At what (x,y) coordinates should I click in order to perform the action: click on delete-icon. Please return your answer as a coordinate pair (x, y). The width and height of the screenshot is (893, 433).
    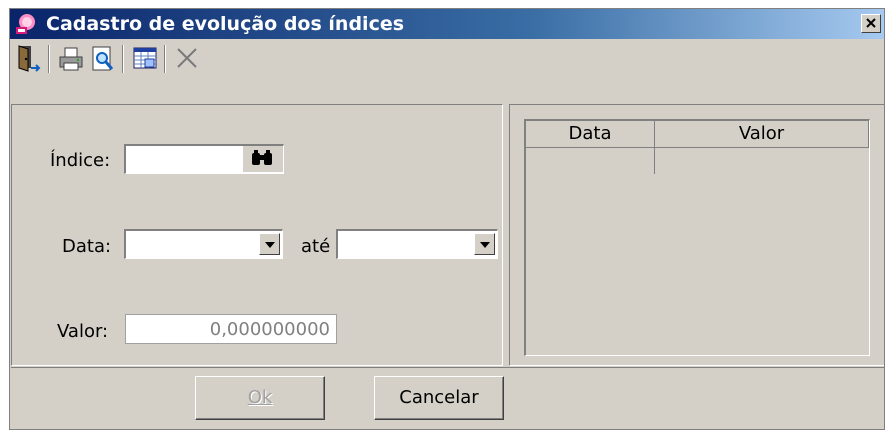
    Looking at the image, I should click on (187, 58).